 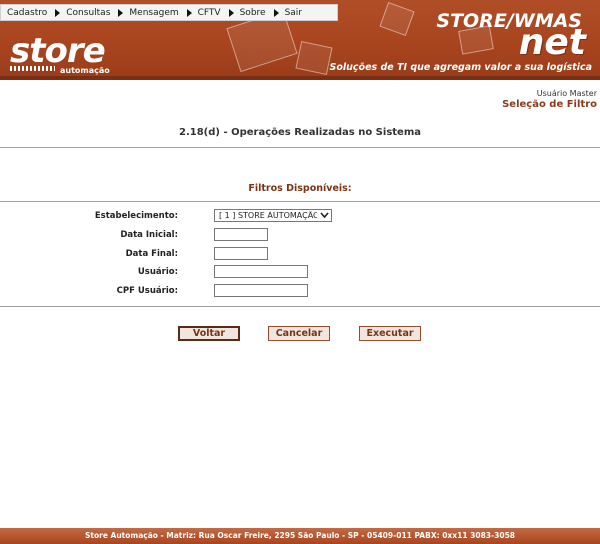 I want to click on menu-item-cadastro: Cadastro, so click(x=31, y=12).